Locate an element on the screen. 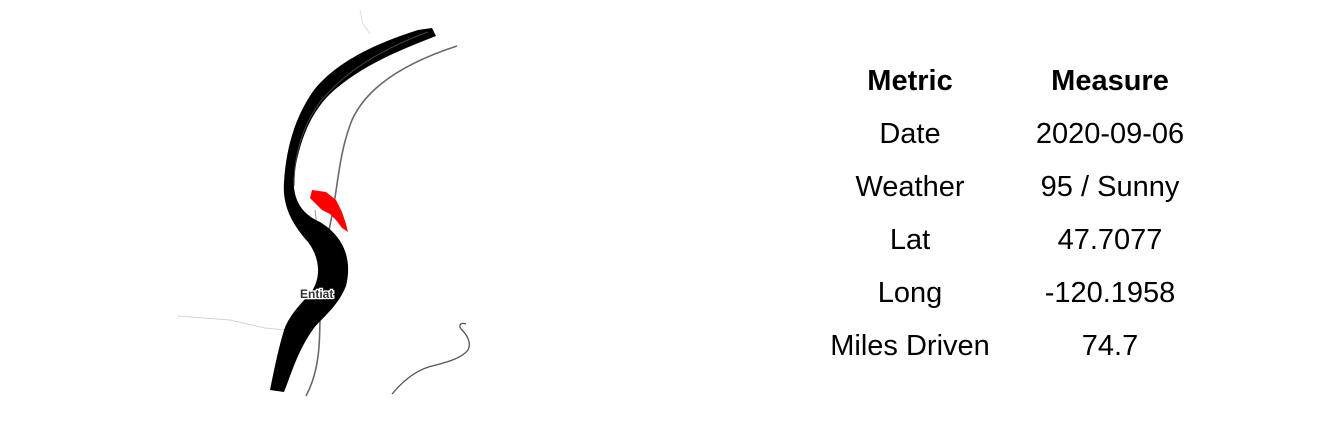  highway-line is located at coordinates (381, 221).